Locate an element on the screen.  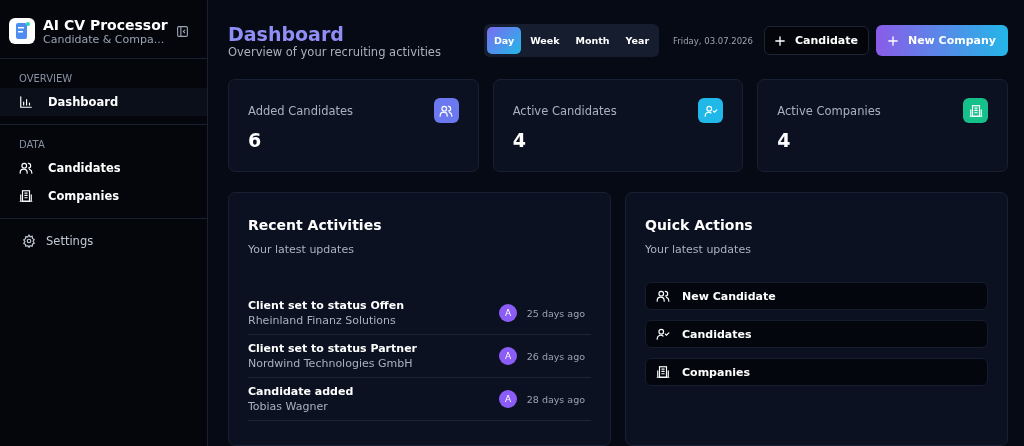
panel-title: Recent Activities is located at coordinates (315, 225).